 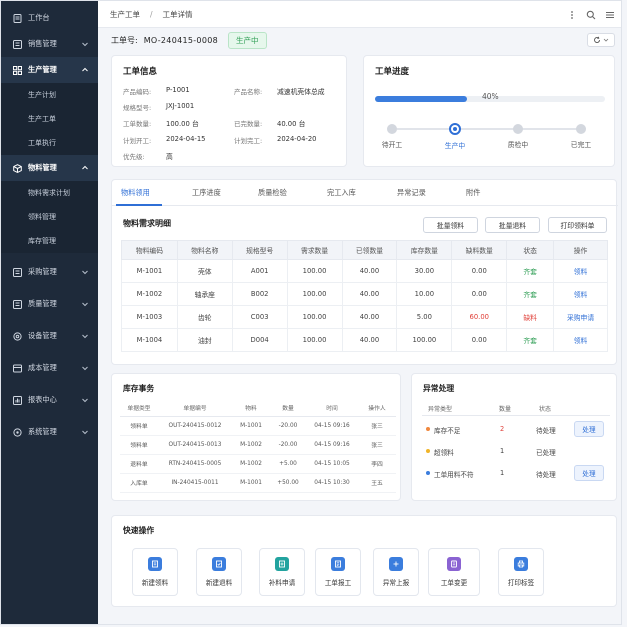 I want to click on sidebar-item-workbench: 工作台, so click(x=49, y=18).